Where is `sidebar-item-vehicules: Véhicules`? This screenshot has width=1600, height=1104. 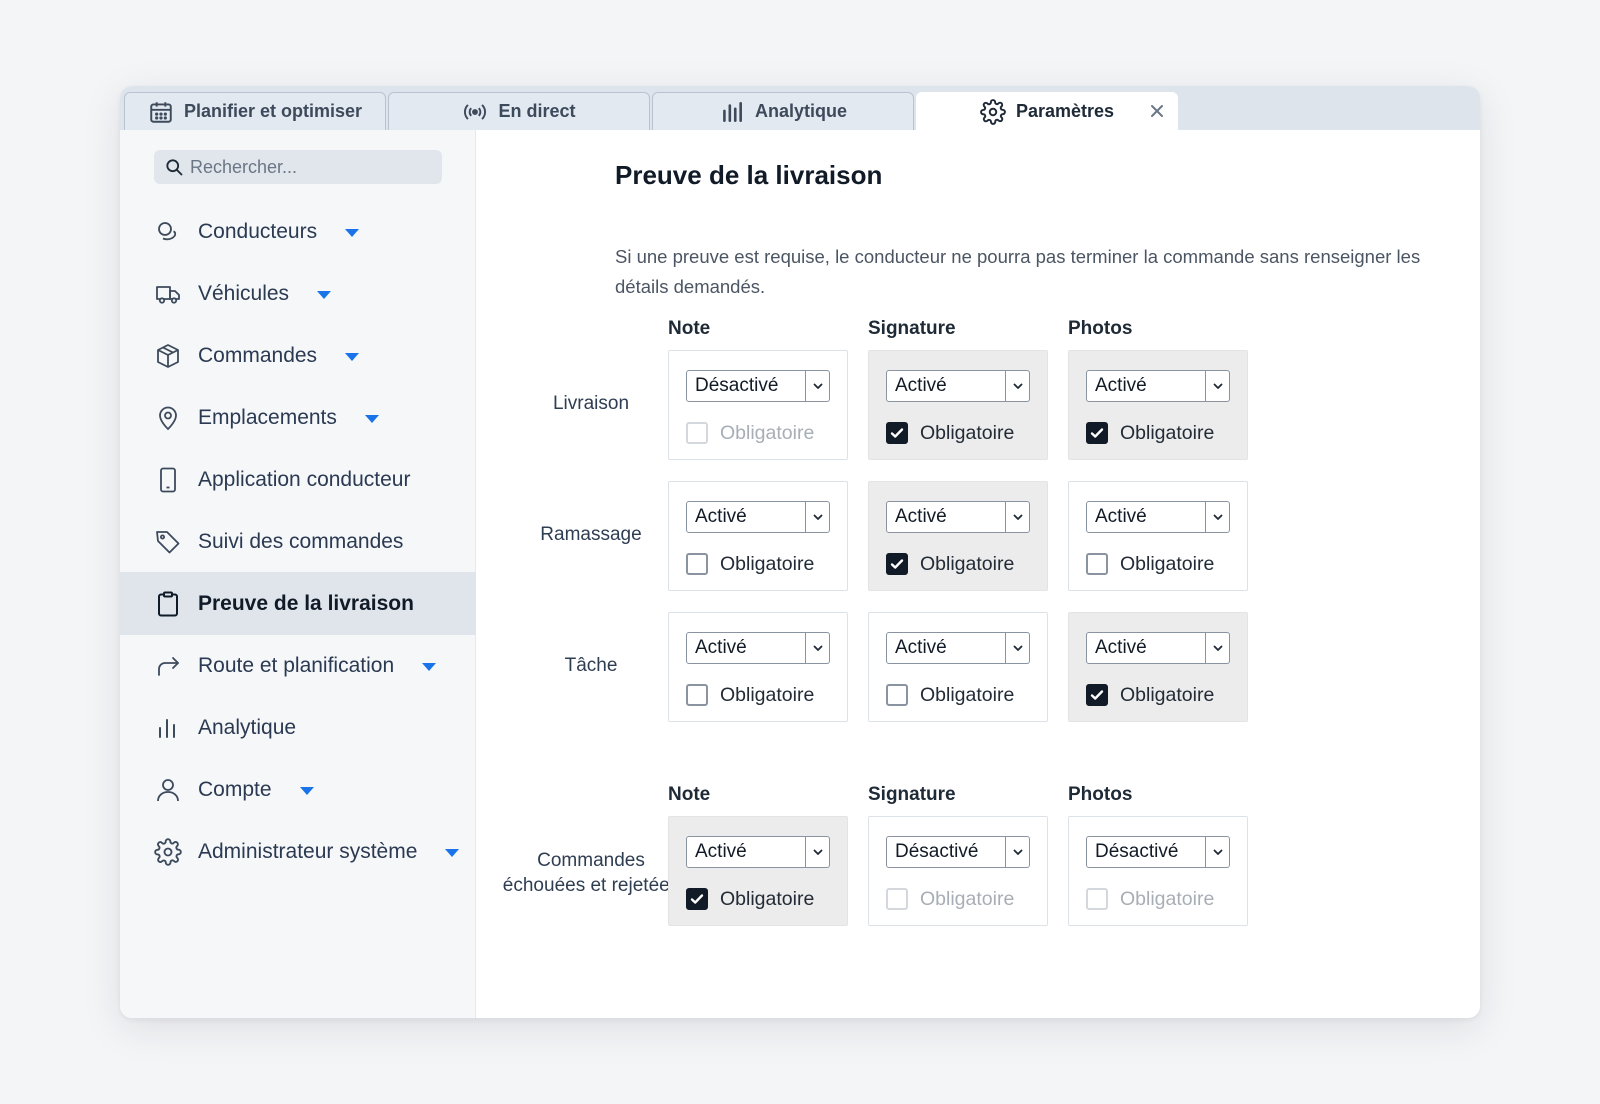
sidebar-item-vehicules: Véhicules is located at coordinates (298, 293).